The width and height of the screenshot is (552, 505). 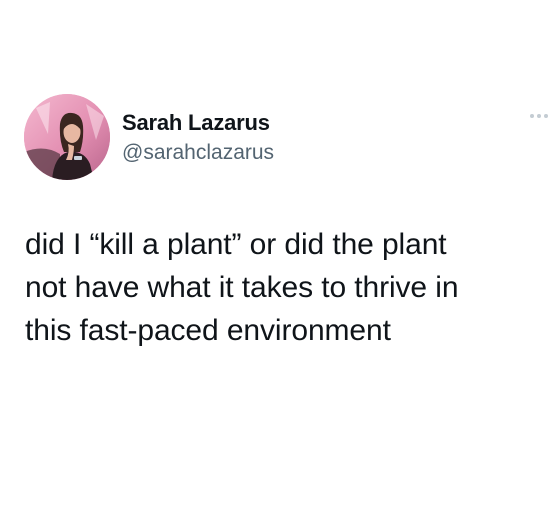 What do you see at coordinates (208, 330) in the screenshot?
I see `tweet-text-line: this fast-paced environment` at bounding box center [208, 330].